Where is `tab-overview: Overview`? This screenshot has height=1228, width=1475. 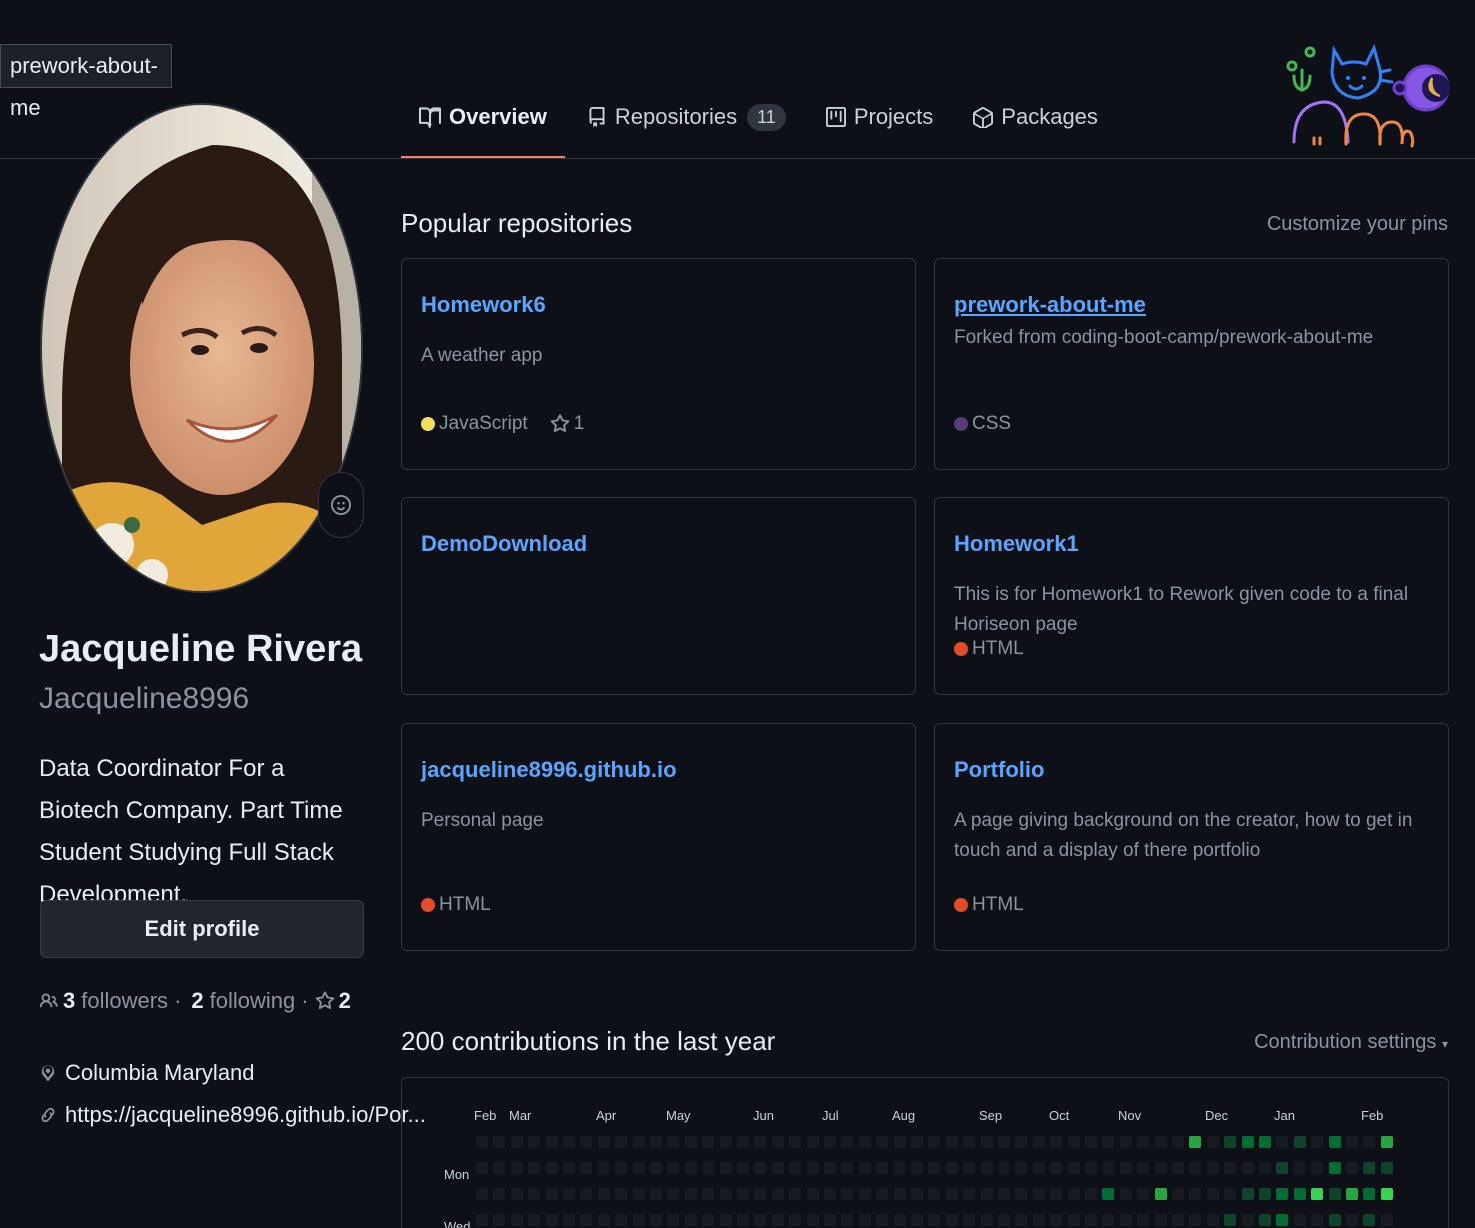 tab-overview: Overview is located at coordinates (483, 122).